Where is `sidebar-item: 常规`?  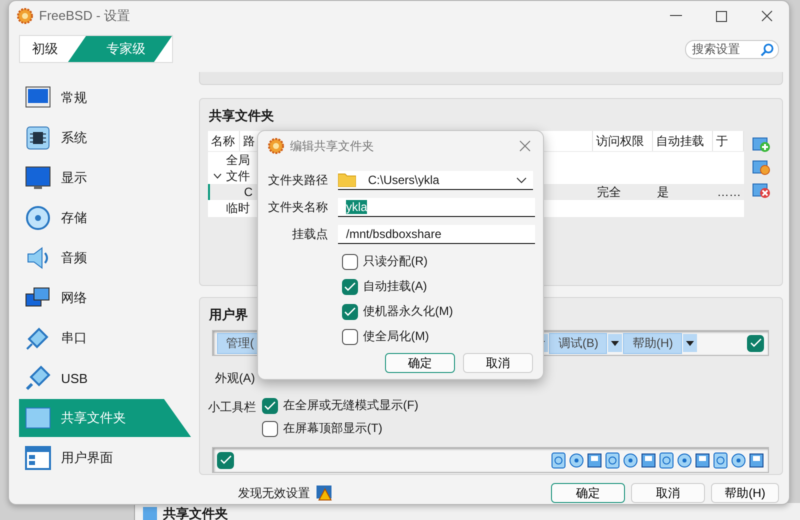 sidebar-item: 常规 is located at coordinates (105, 98).